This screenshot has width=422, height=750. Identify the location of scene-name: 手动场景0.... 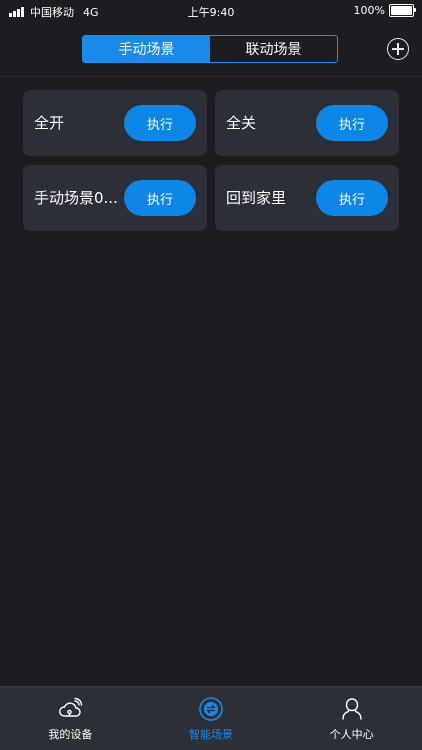
(76, 198).